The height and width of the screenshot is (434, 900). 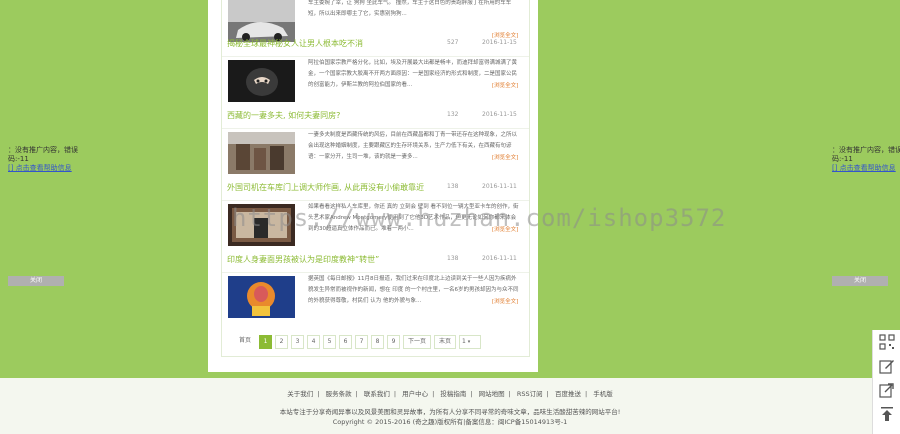 What do you see at coordinates (393, 342) in the screenshot?
I see `page-link: 9` at bounding box center [393, 342].